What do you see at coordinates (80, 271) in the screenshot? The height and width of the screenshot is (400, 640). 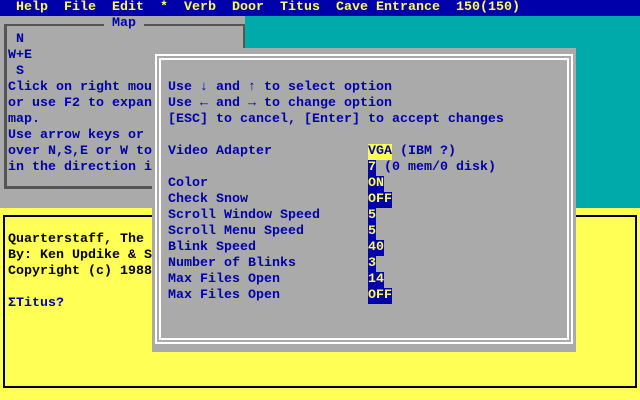 I see `console-line: Copyright (c) 1988` at bounding box center [80, 271].